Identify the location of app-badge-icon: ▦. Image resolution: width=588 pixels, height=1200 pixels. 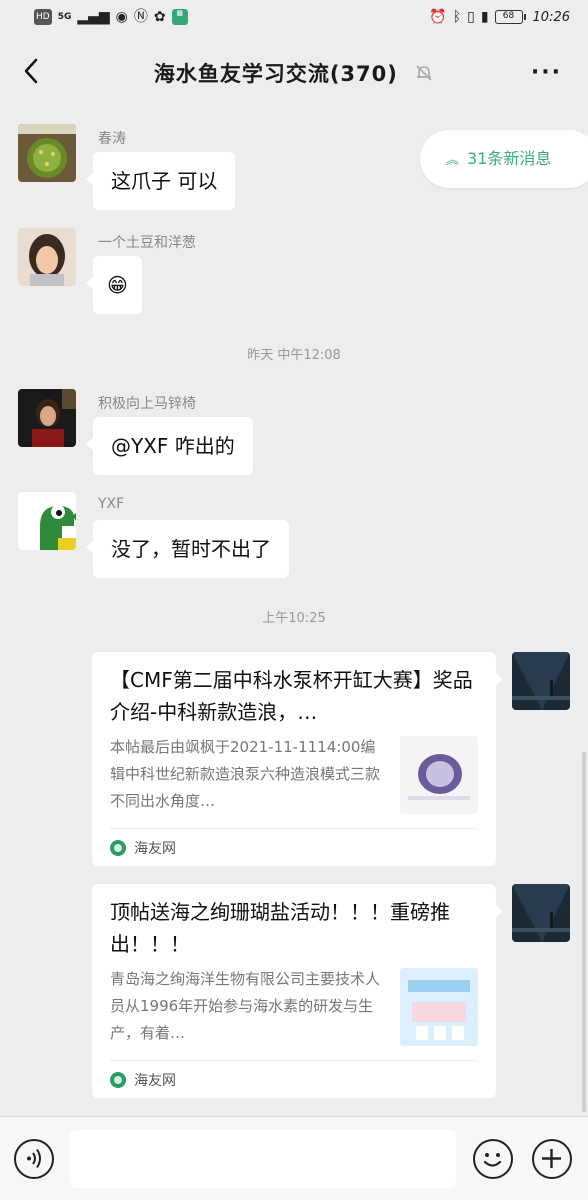
(179, 17).